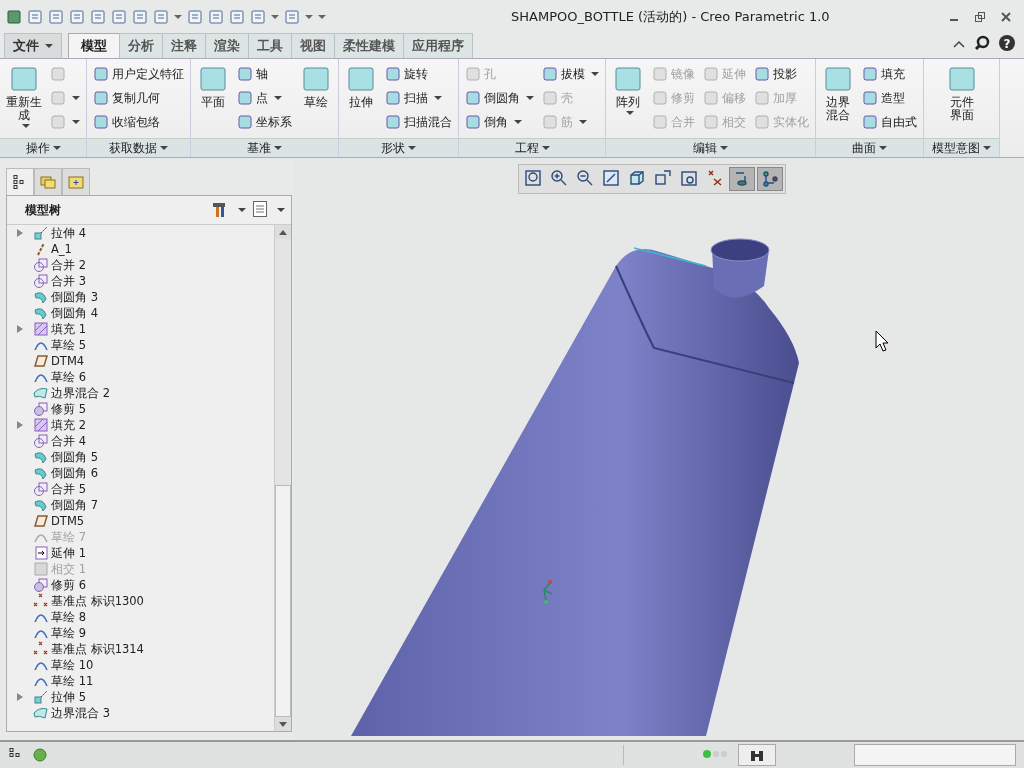 Image resolution: width=1024 pixels, height=768 pixels. I want to click on tree-item: 草绘 11, so click(71, 681).